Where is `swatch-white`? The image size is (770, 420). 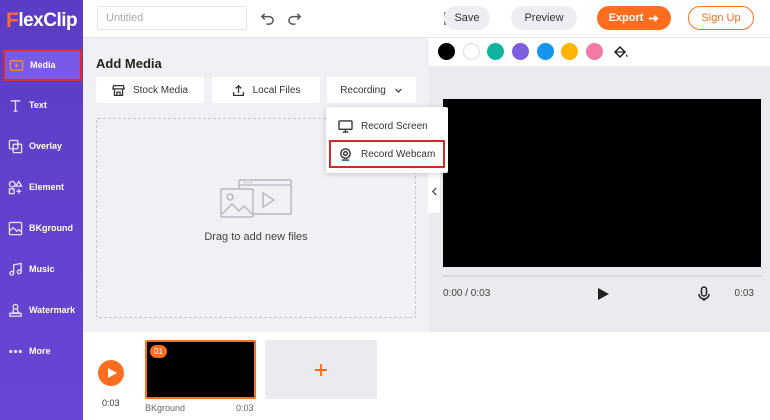 swatch-white is located at coordinates (471, 51).